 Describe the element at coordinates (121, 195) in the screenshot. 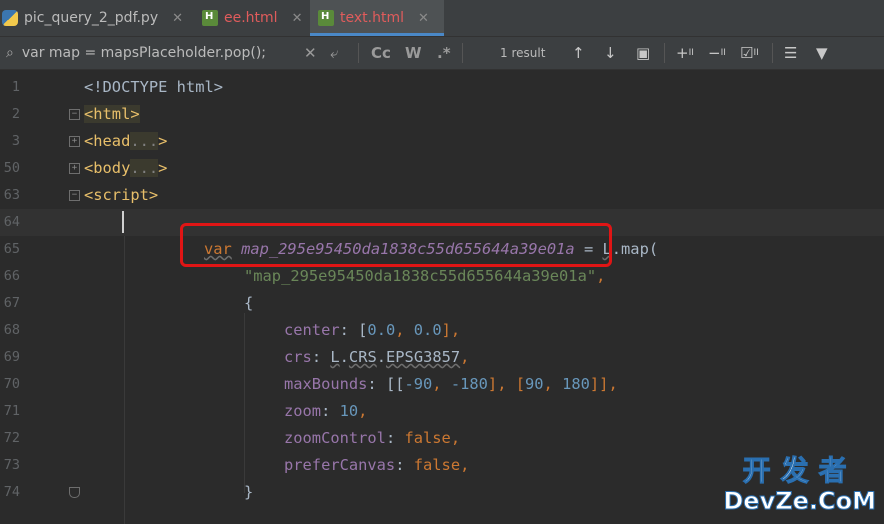

I see `code-text: <script>` at that location.